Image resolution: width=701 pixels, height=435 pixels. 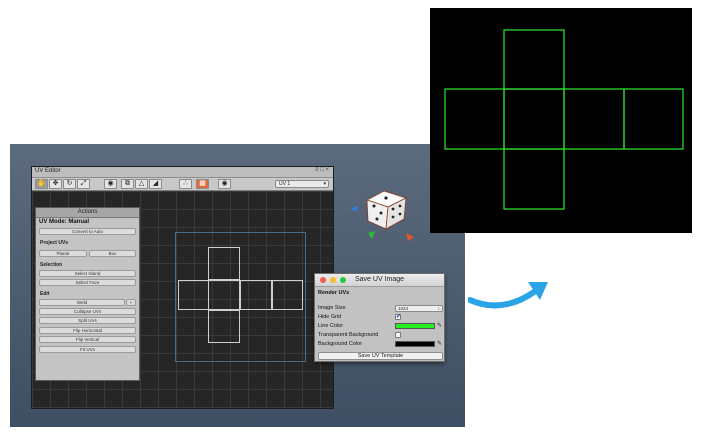 I want to click on transparent-background-checkbox, so click(x=398, y=335).